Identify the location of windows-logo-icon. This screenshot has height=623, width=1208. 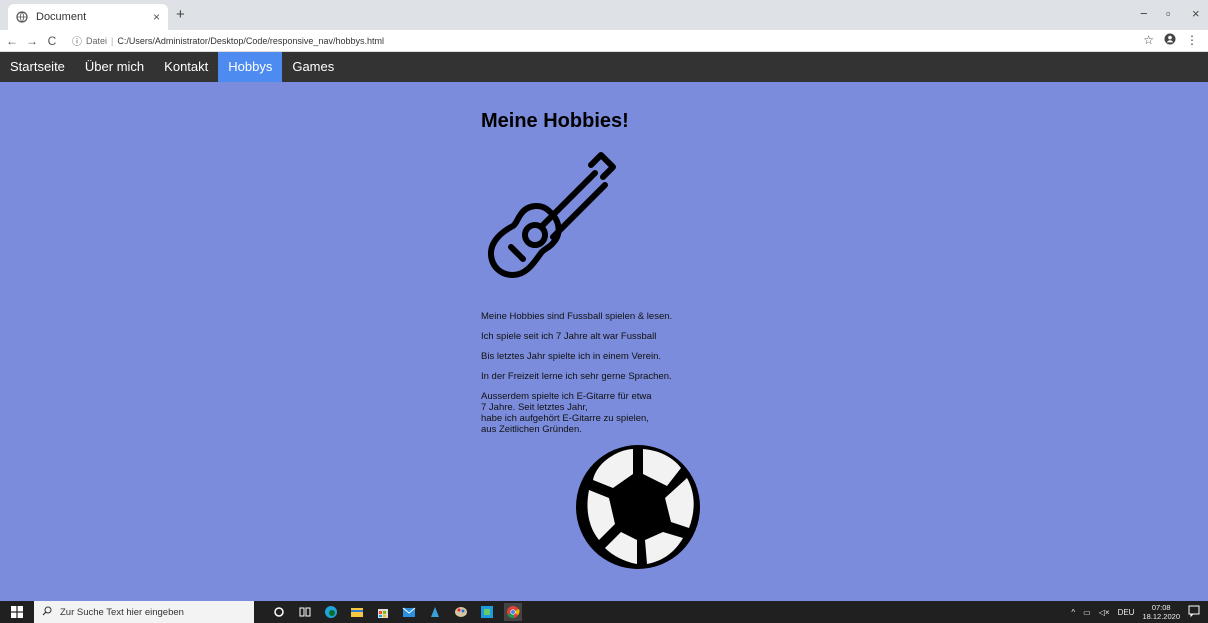
(17, 612).